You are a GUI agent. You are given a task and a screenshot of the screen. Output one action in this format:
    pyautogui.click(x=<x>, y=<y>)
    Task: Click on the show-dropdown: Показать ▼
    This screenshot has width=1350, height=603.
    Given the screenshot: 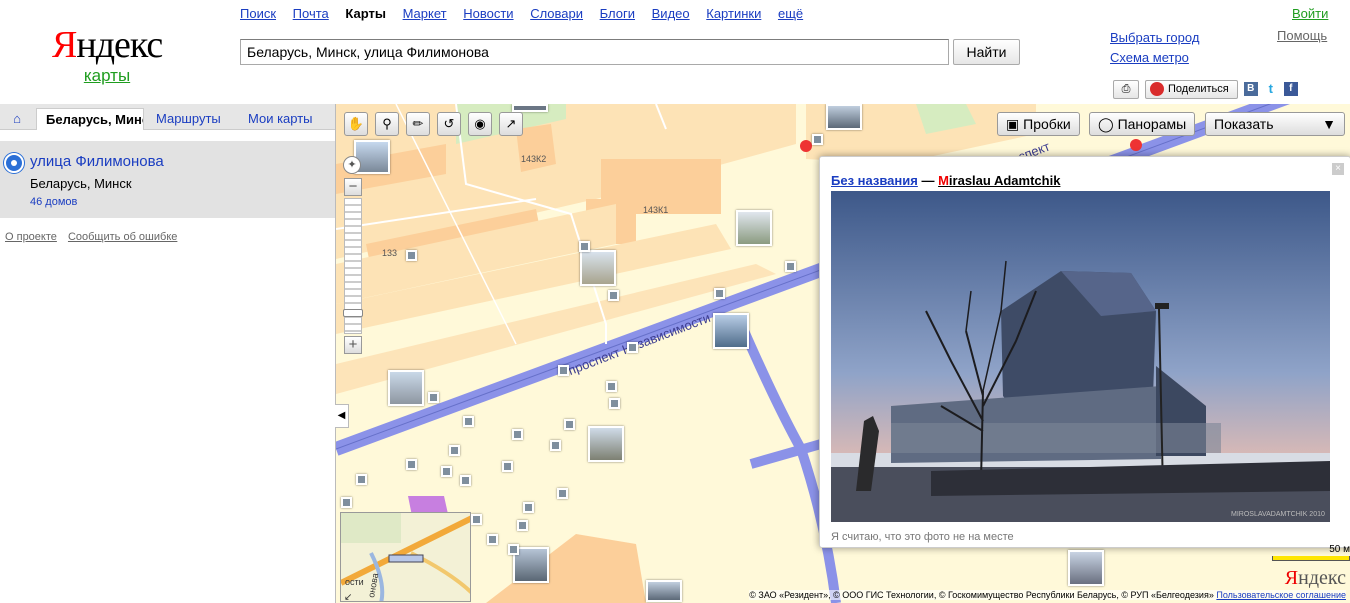 What is the action you would take?
    pyautogui.click(x=1275, y=124)
    